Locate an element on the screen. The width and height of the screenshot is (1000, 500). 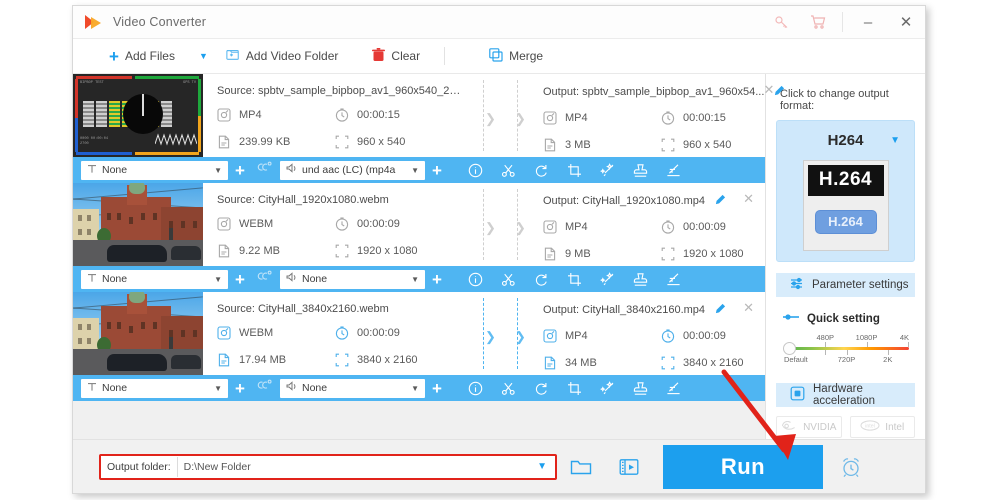
nvidia-badge: NVIDIA is located at coordinates (809, 427).